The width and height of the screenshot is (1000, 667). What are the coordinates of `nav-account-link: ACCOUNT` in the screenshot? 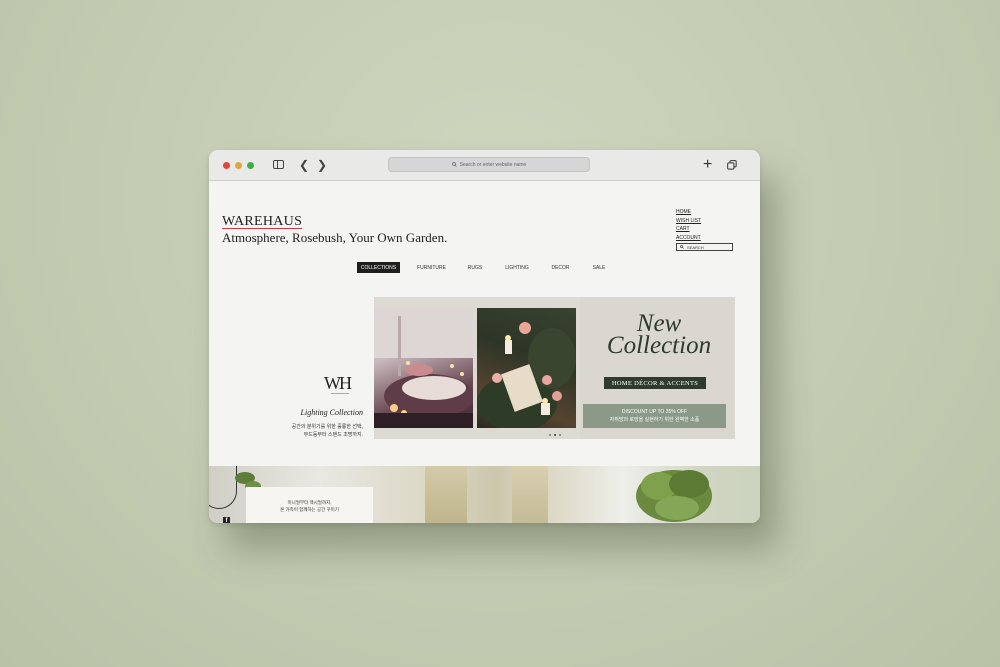 It's located at (688, 238).